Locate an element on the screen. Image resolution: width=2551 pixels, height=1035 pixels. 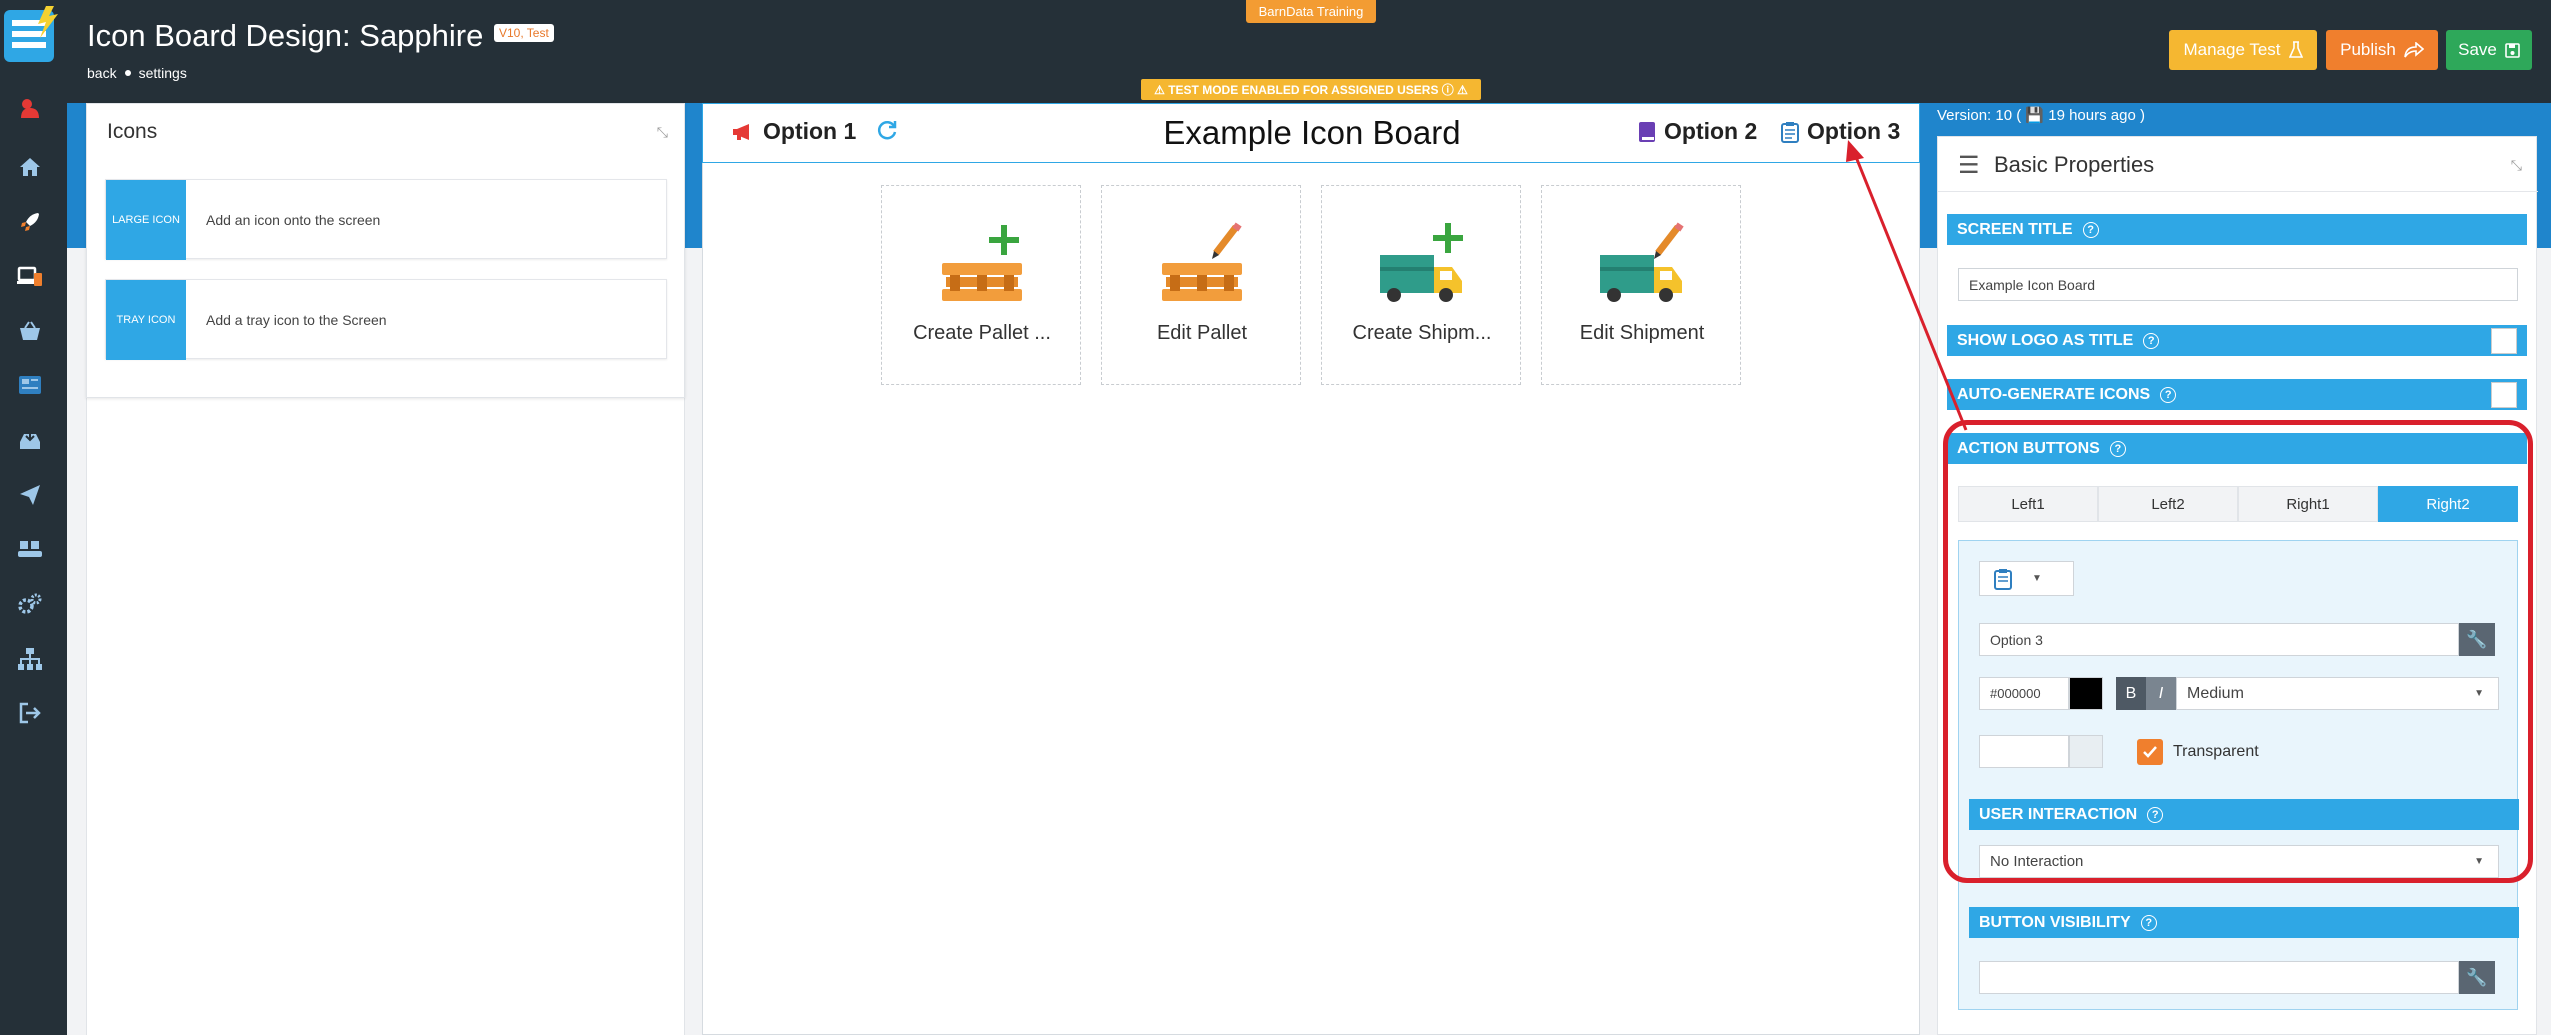
boxes-icon is located at coordinates (30, 549).